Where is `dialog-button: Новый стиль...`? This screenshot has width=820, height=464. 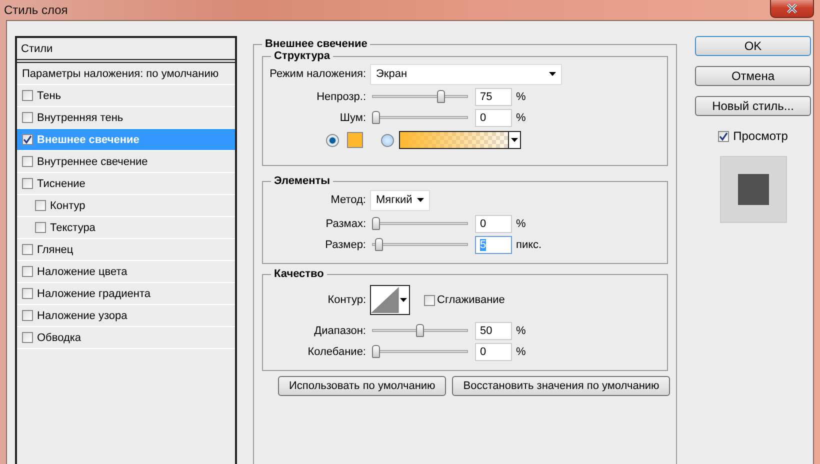 dialog-button: Новый стиль... is located at coordinates (753, 106).